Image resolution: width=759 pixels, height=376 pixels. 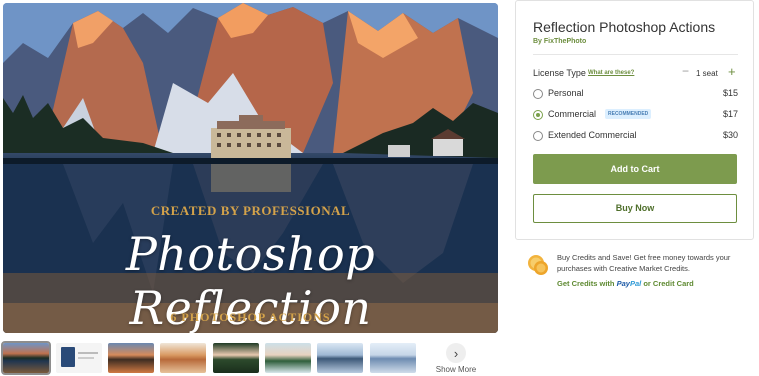 What do you see at coordinates (250, 317) in the screenshot?
I see `hero-footer: 6 PHOTOSHOP ACTIONS` at bounding box center [250, 317].